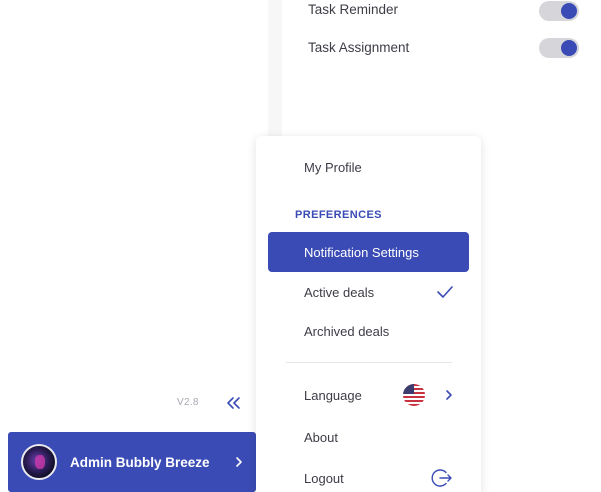  Describe the element at coordinates (368, 167) in the screenshot. I see `menu-item-my-profile: My Profile` at that location.